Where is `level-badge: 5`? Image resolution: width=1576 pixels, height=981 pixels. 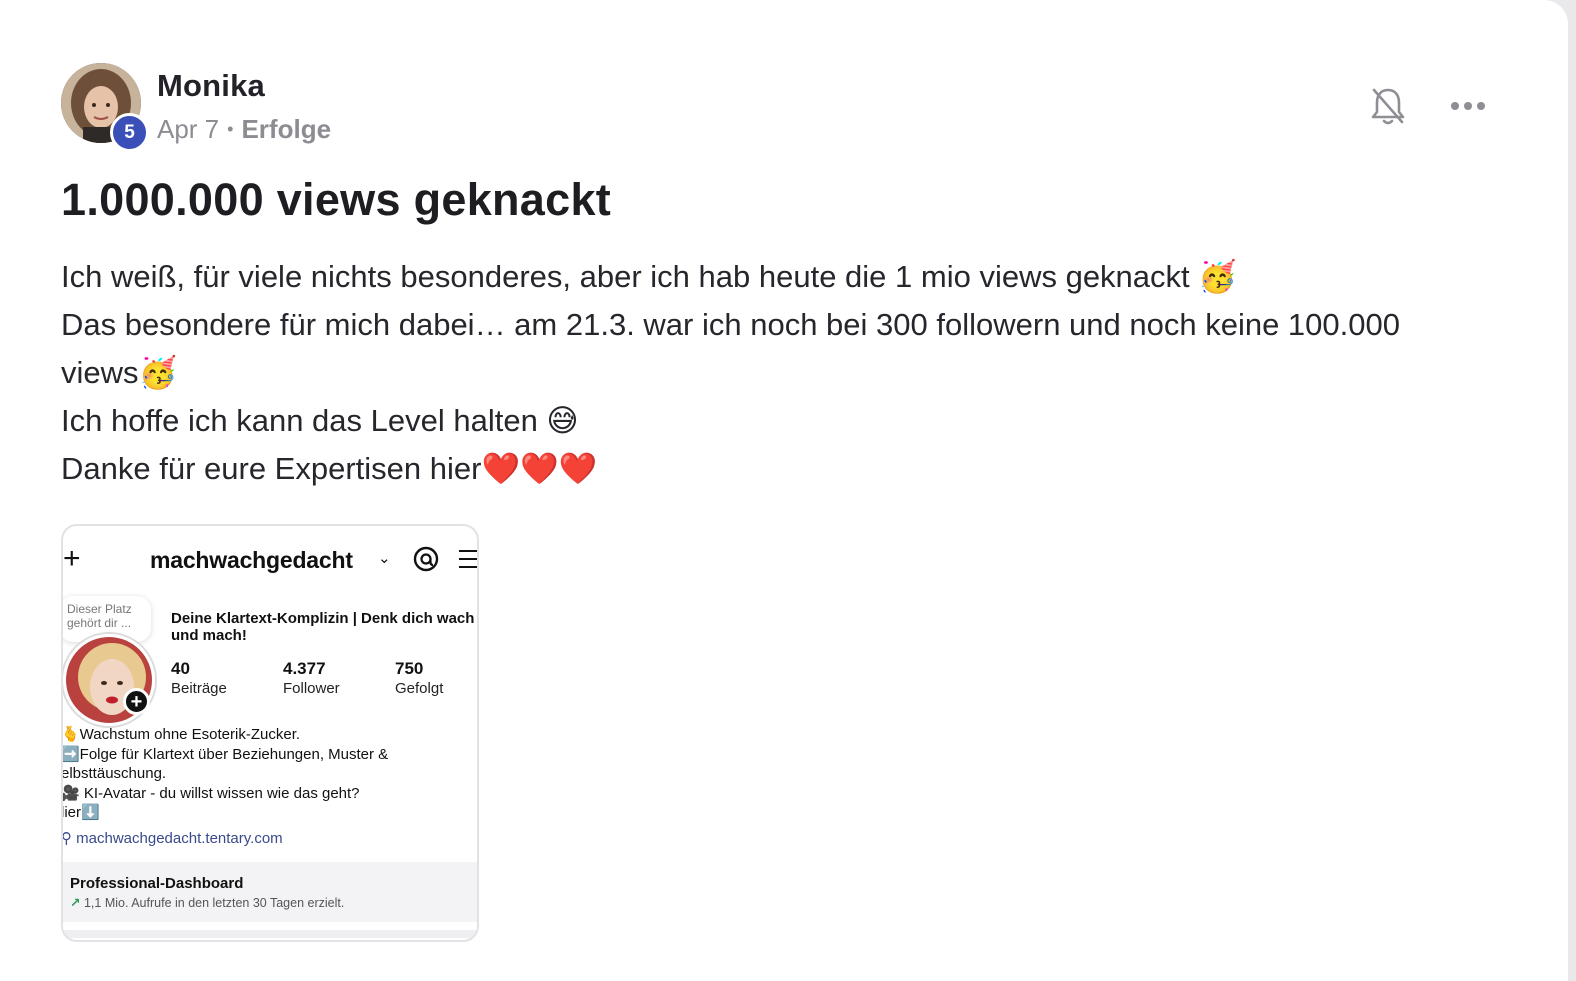
level-badge: 5 is located at coordinates (129, 132).